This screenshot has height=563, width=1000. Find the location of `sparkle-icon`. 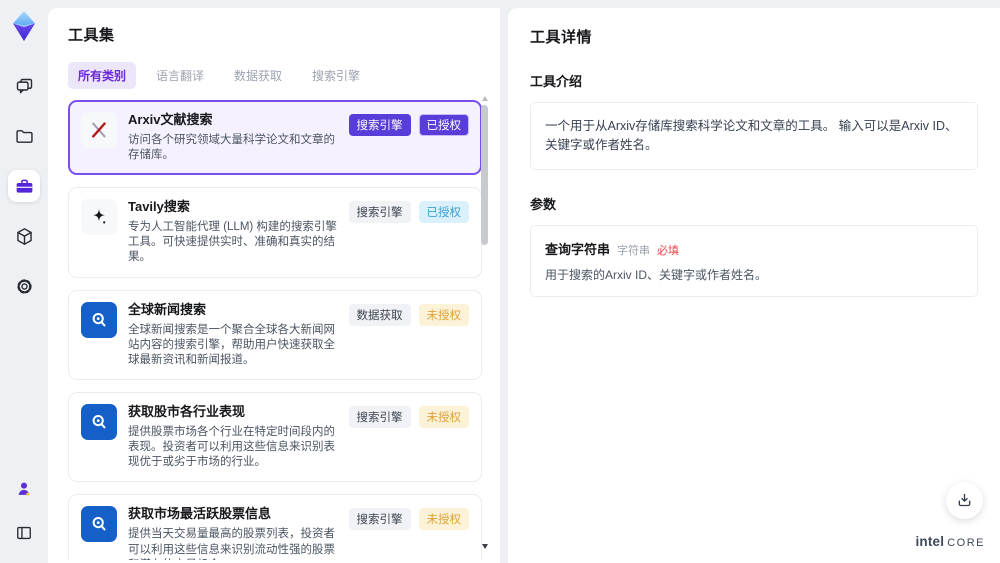

sparkle-icon is located at coordinates (99, 217).